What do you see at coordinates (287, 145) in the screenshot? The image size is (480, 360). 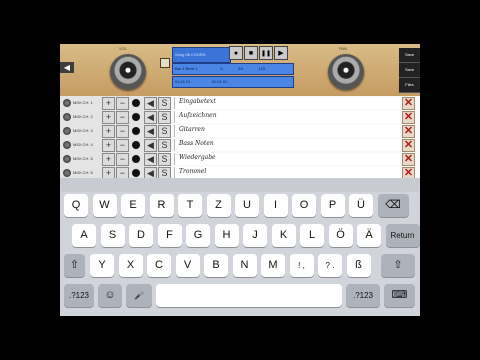 I see `track-lane: Bass Noten` at bounding box center [287, 145].